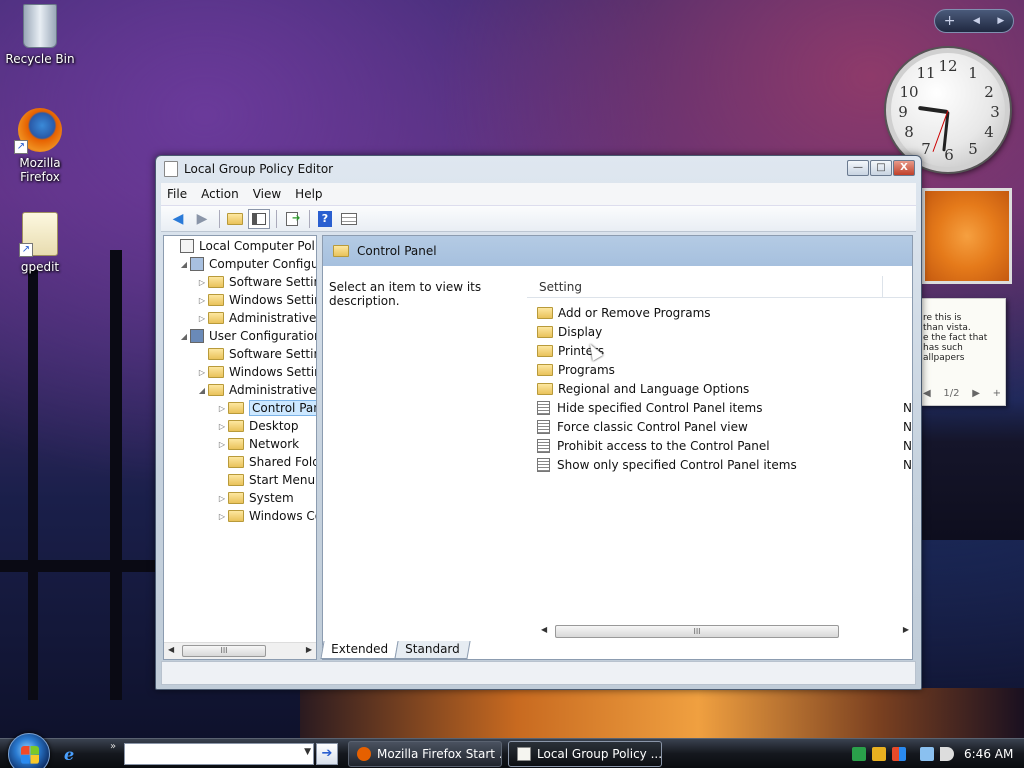  I want to click on menu-file: File, so click(177, 194).